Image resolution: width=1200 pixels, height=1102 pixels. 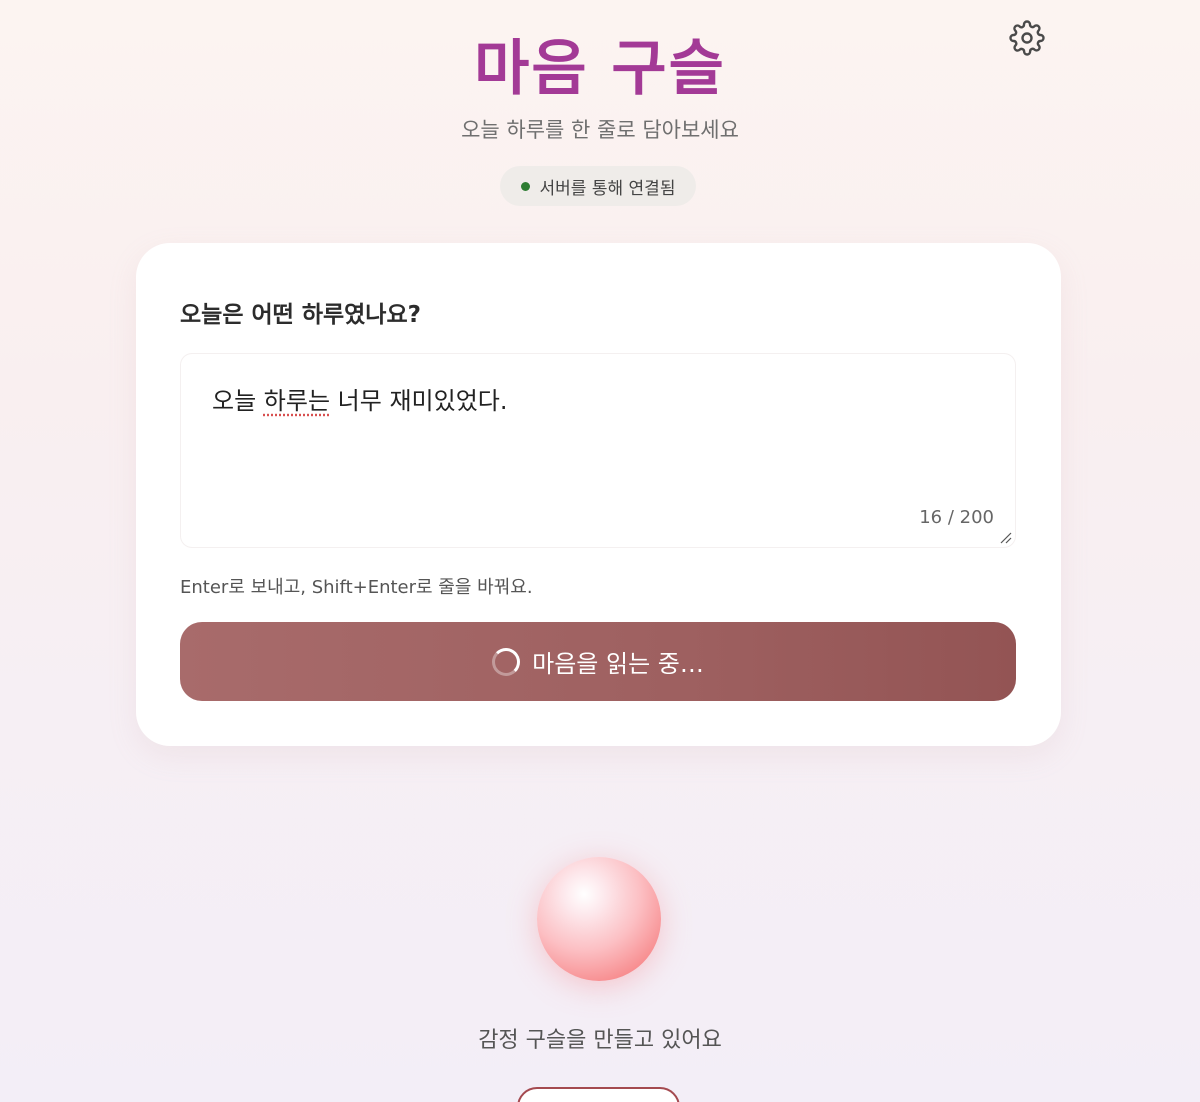 I want to click on settings-button, so click(x=1027, y=38).